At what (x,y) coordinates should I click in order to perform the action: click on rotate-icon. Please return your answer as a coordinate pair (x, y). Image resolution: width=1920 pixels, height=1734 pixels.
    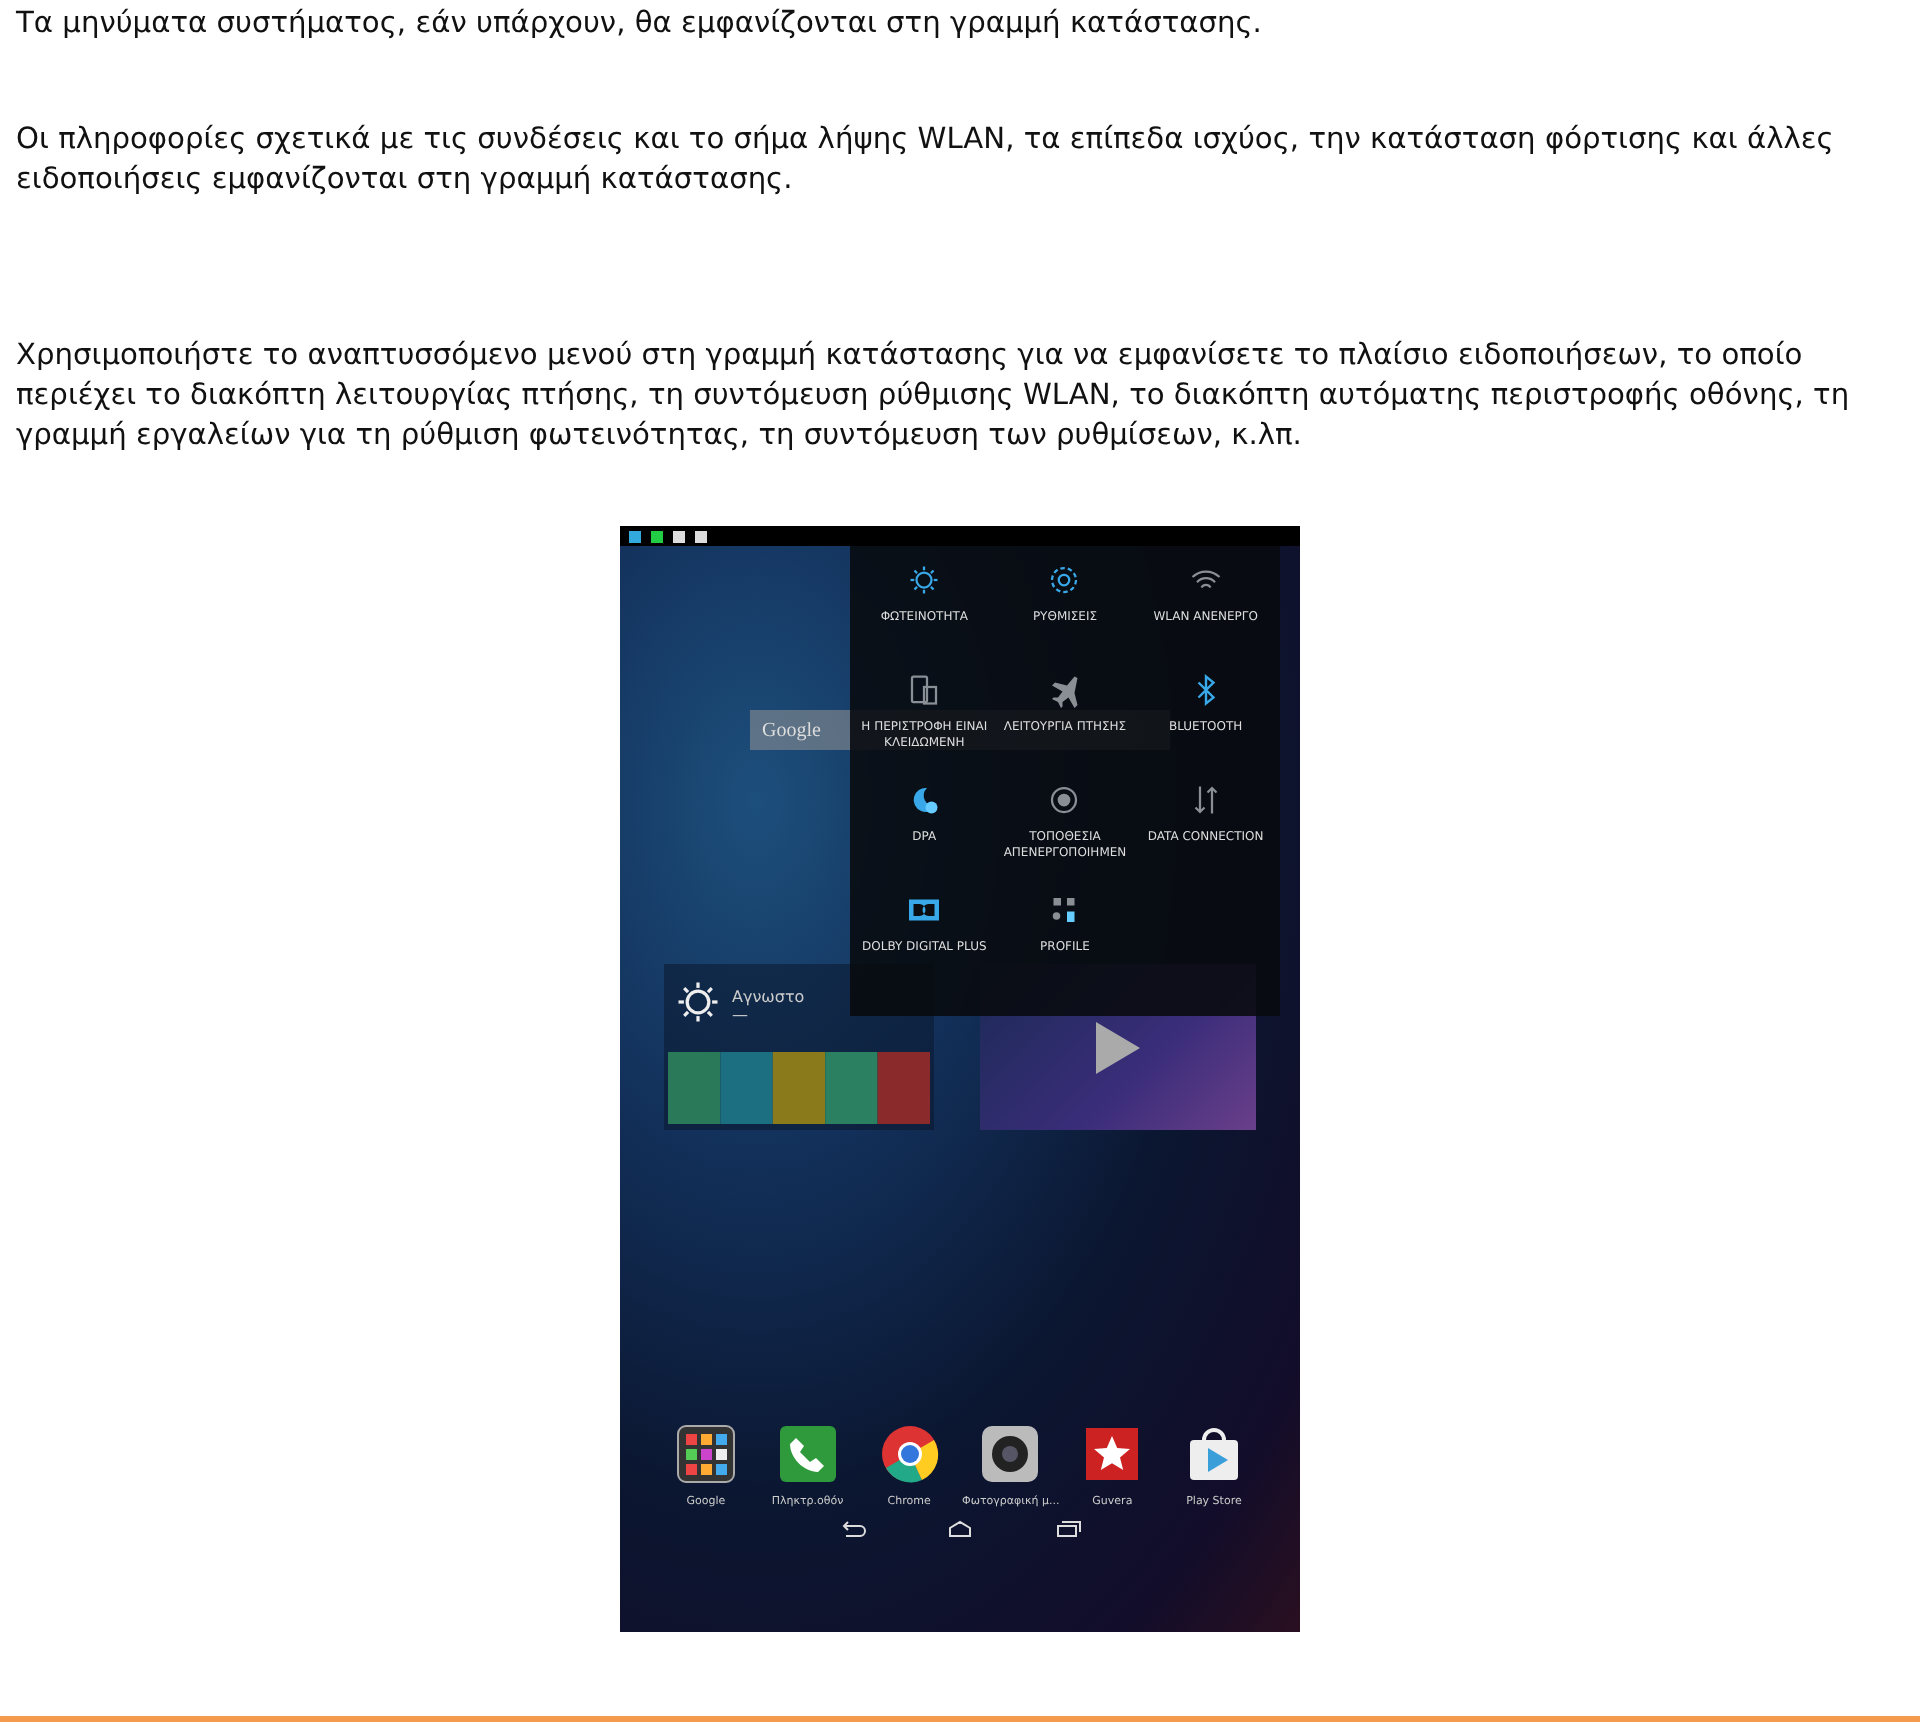
    Looking at the image, I should click on (924, 690).